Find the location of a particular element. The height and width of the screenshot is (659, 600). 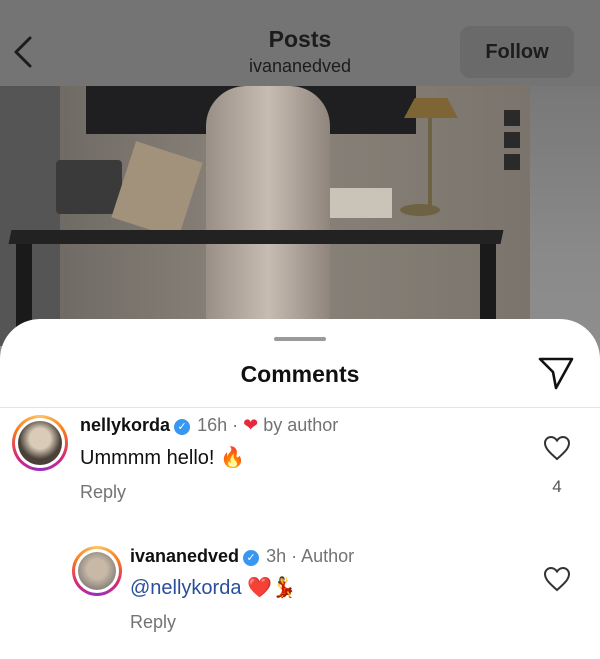

reply-username: ivananedved is located at coordinates (184, 556).